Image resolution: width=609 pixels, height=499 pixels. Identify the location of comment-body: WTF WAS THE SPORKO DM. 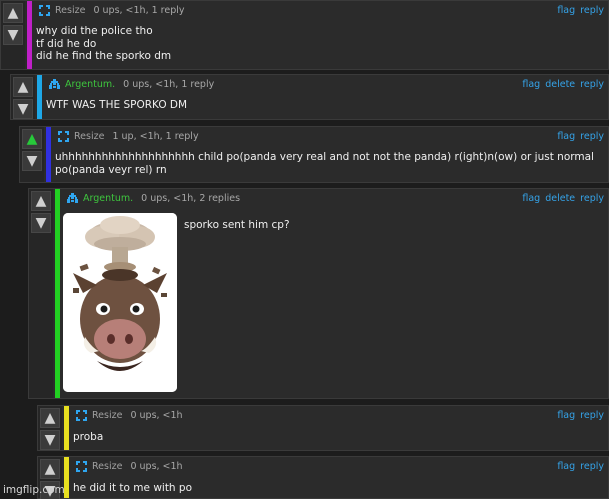
(116, 105).